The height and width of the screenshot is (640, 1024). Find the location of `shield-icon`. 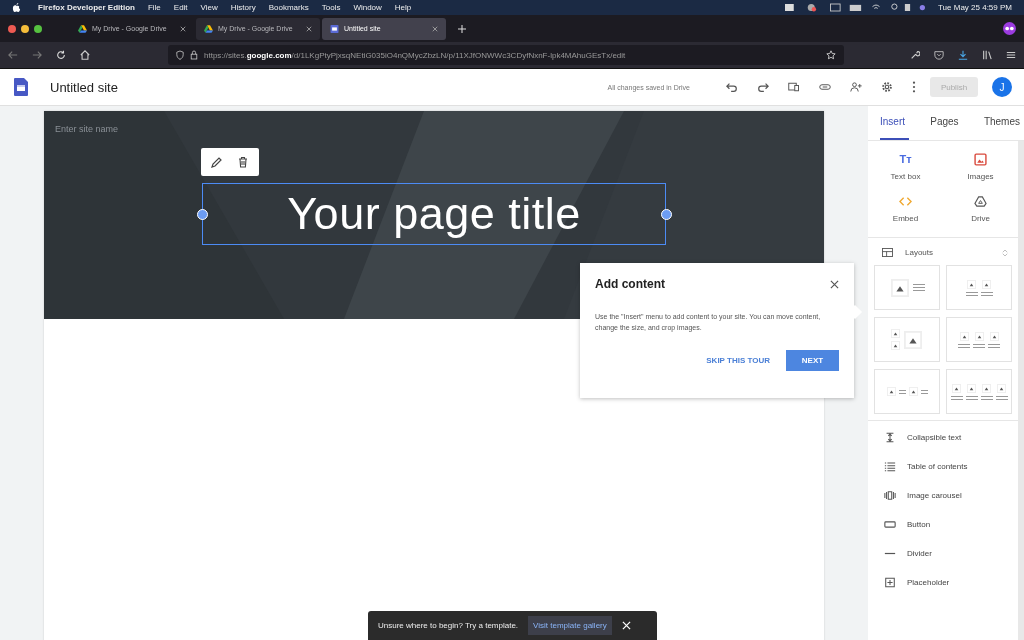

shield-icon is located at coordinates (180, 55).